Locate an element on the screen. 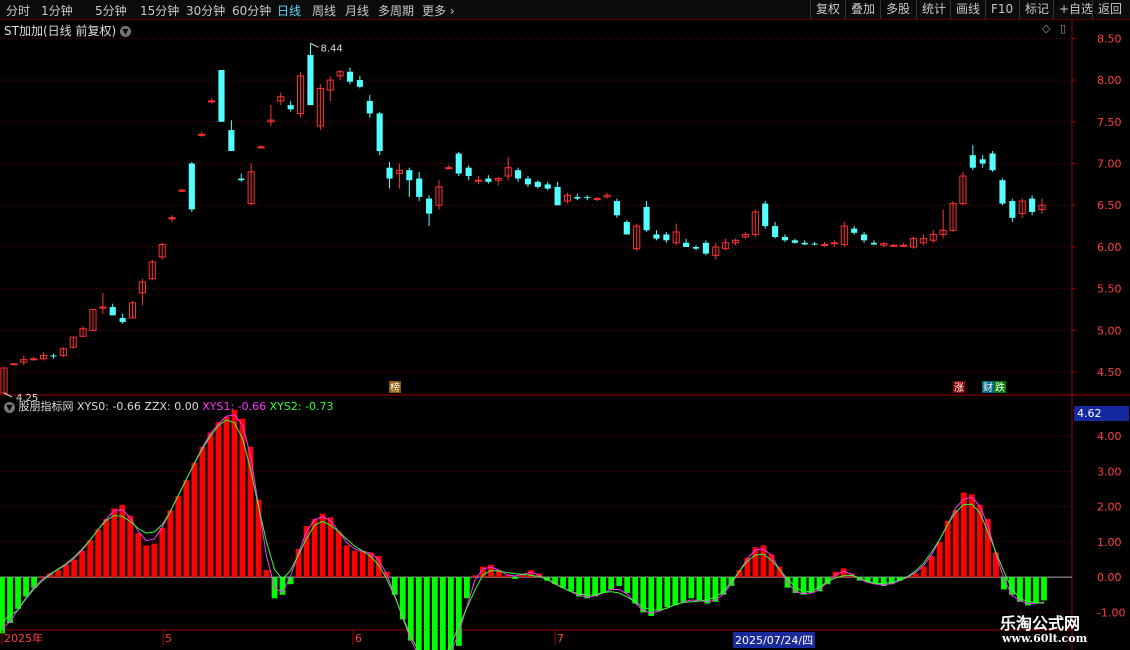 This screenshot has width=1130, height=650. time-label: 6 is located at coordinates (358, 638).